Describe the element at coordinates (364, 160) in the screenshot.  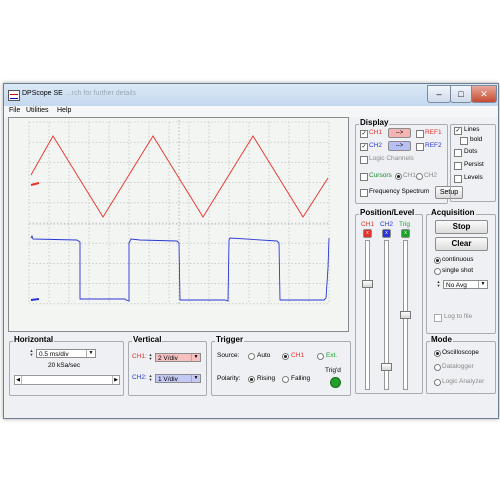
I see `logic-channels-checkbox` at that location.